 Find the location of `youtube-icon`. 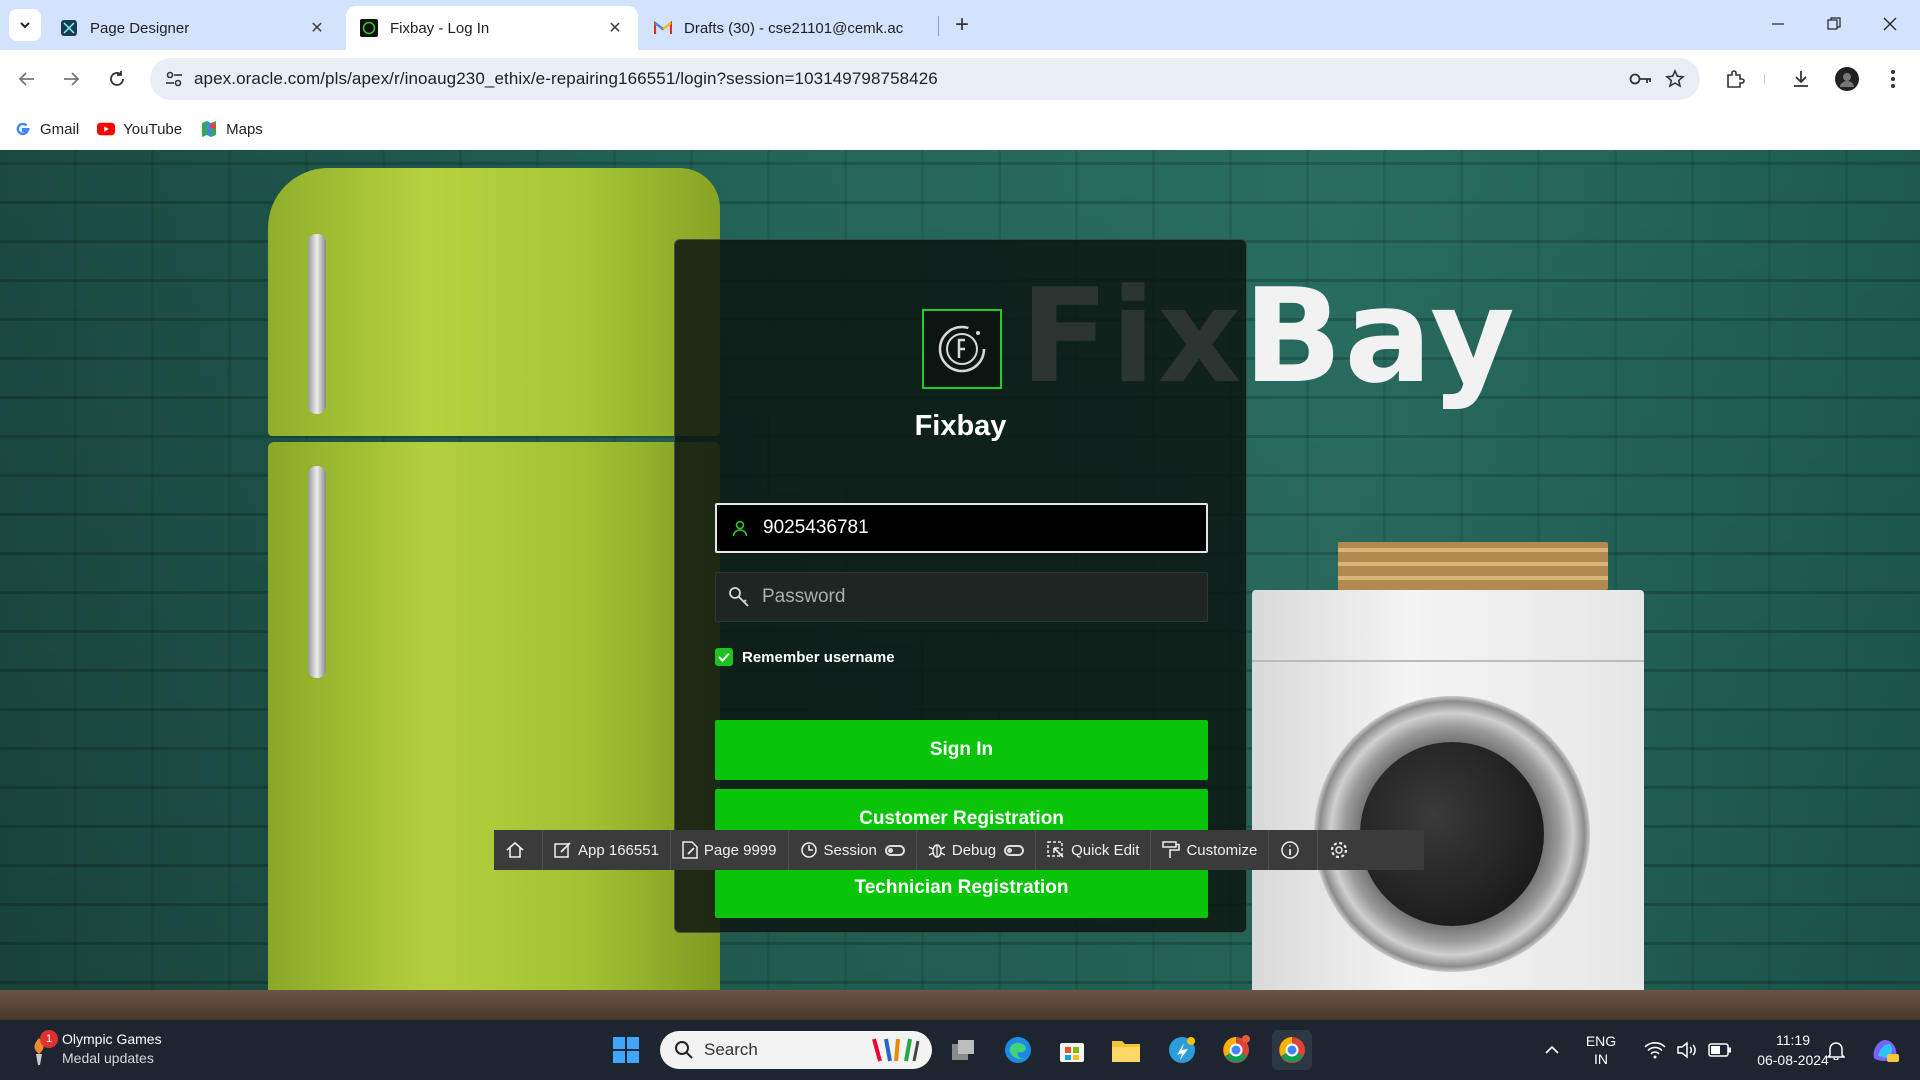

youtube-icon is located at coordinates (106, 129).